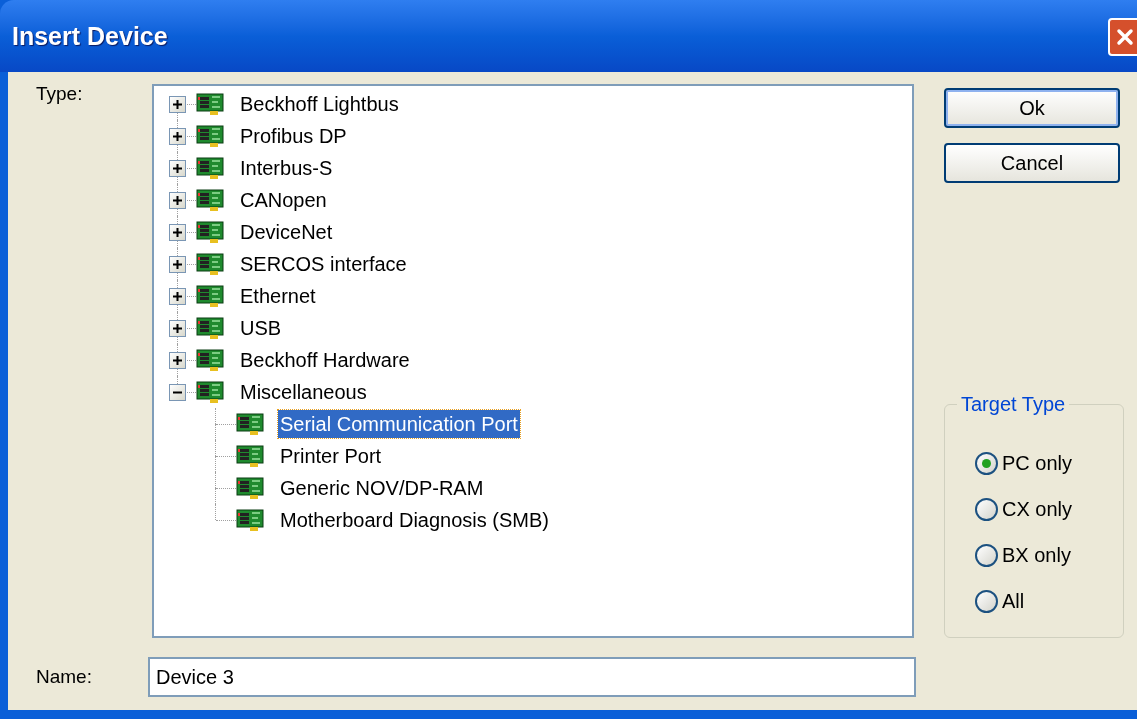 This screenshot has width=1137, height=719. What do you see at coordinates (278, 296) in the screenshot?
I see `tree-item: Ethernet` at bounding box center [278, 296].